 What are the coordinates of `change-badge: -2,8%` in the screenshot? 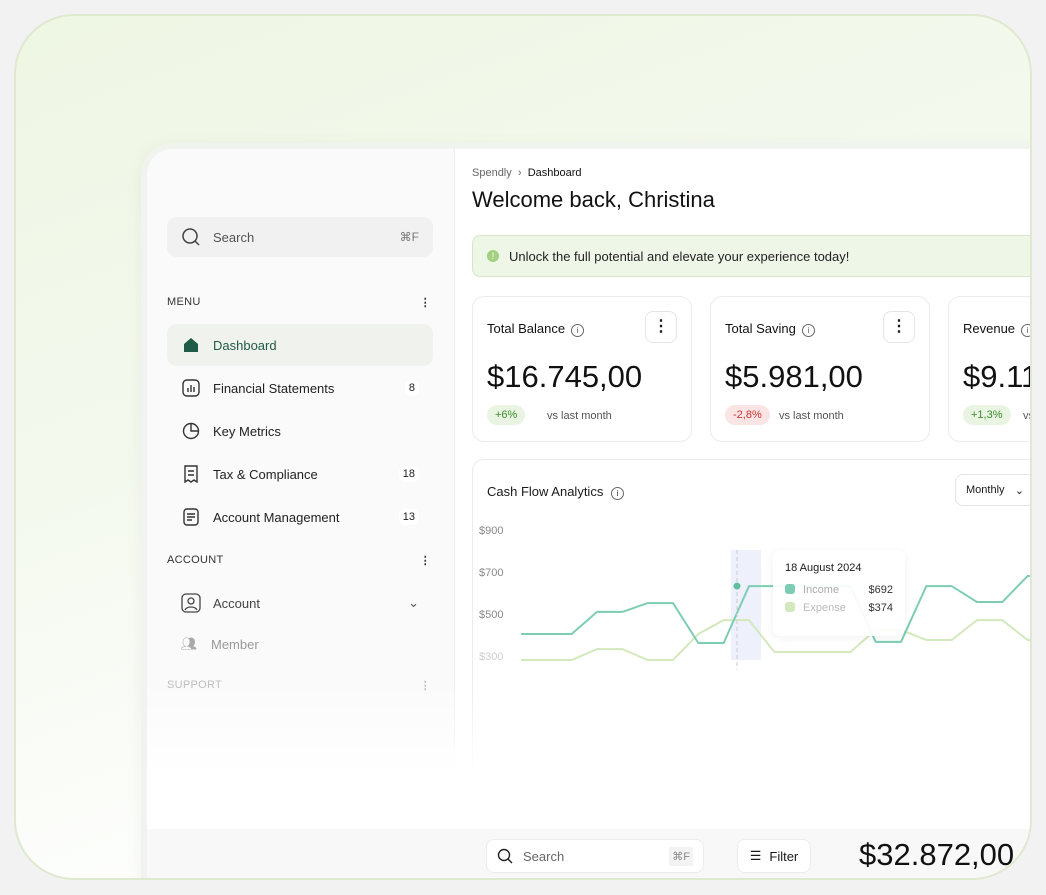 It's located at (747, 415).